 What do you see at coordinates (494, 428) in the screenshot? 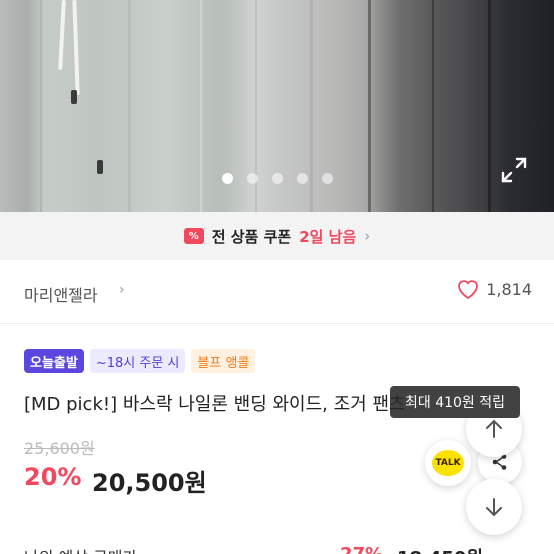
I see `arrow-up-icon` at bounding box center [494, 428].